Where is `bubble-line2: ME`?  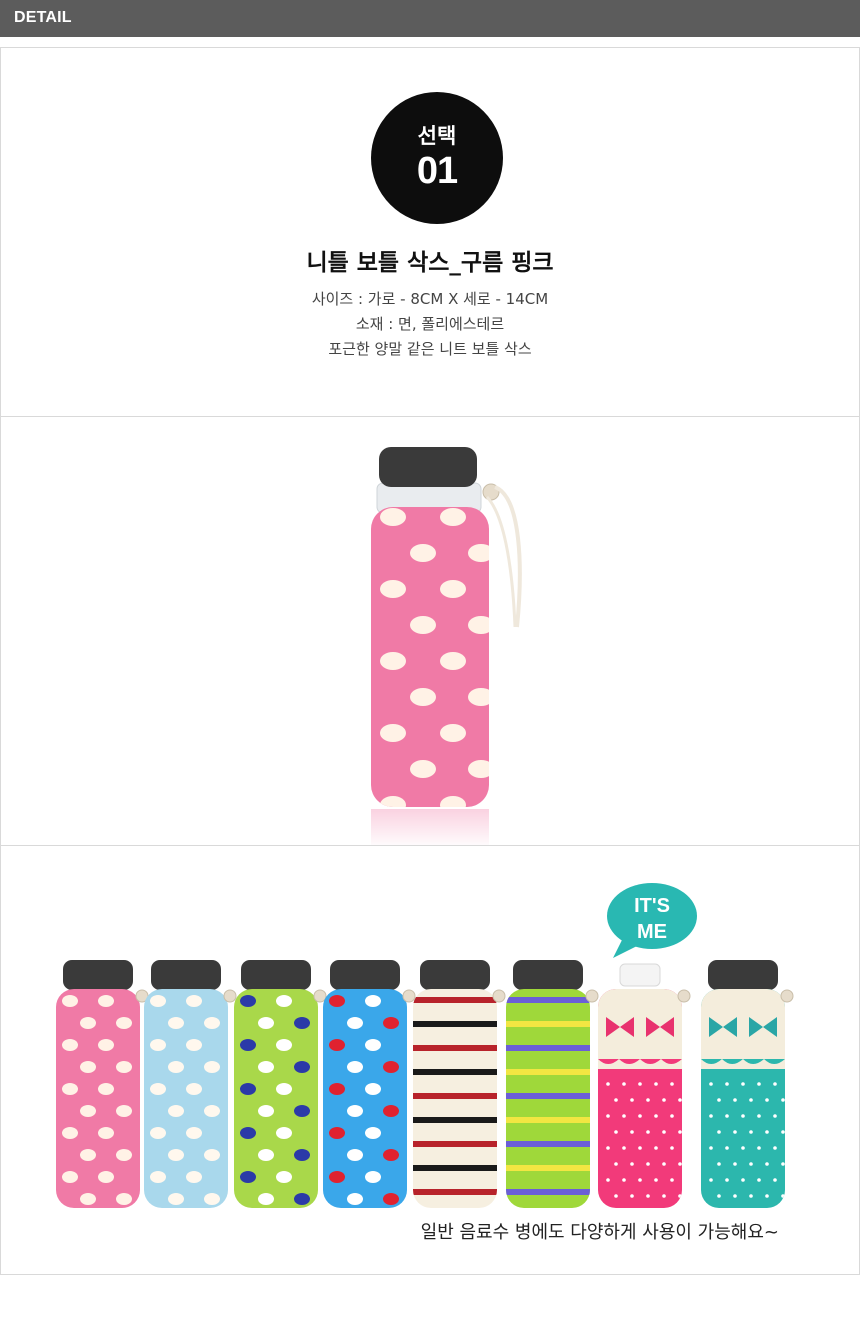
bubble-line2: ME is located at coordinates (652, 932).